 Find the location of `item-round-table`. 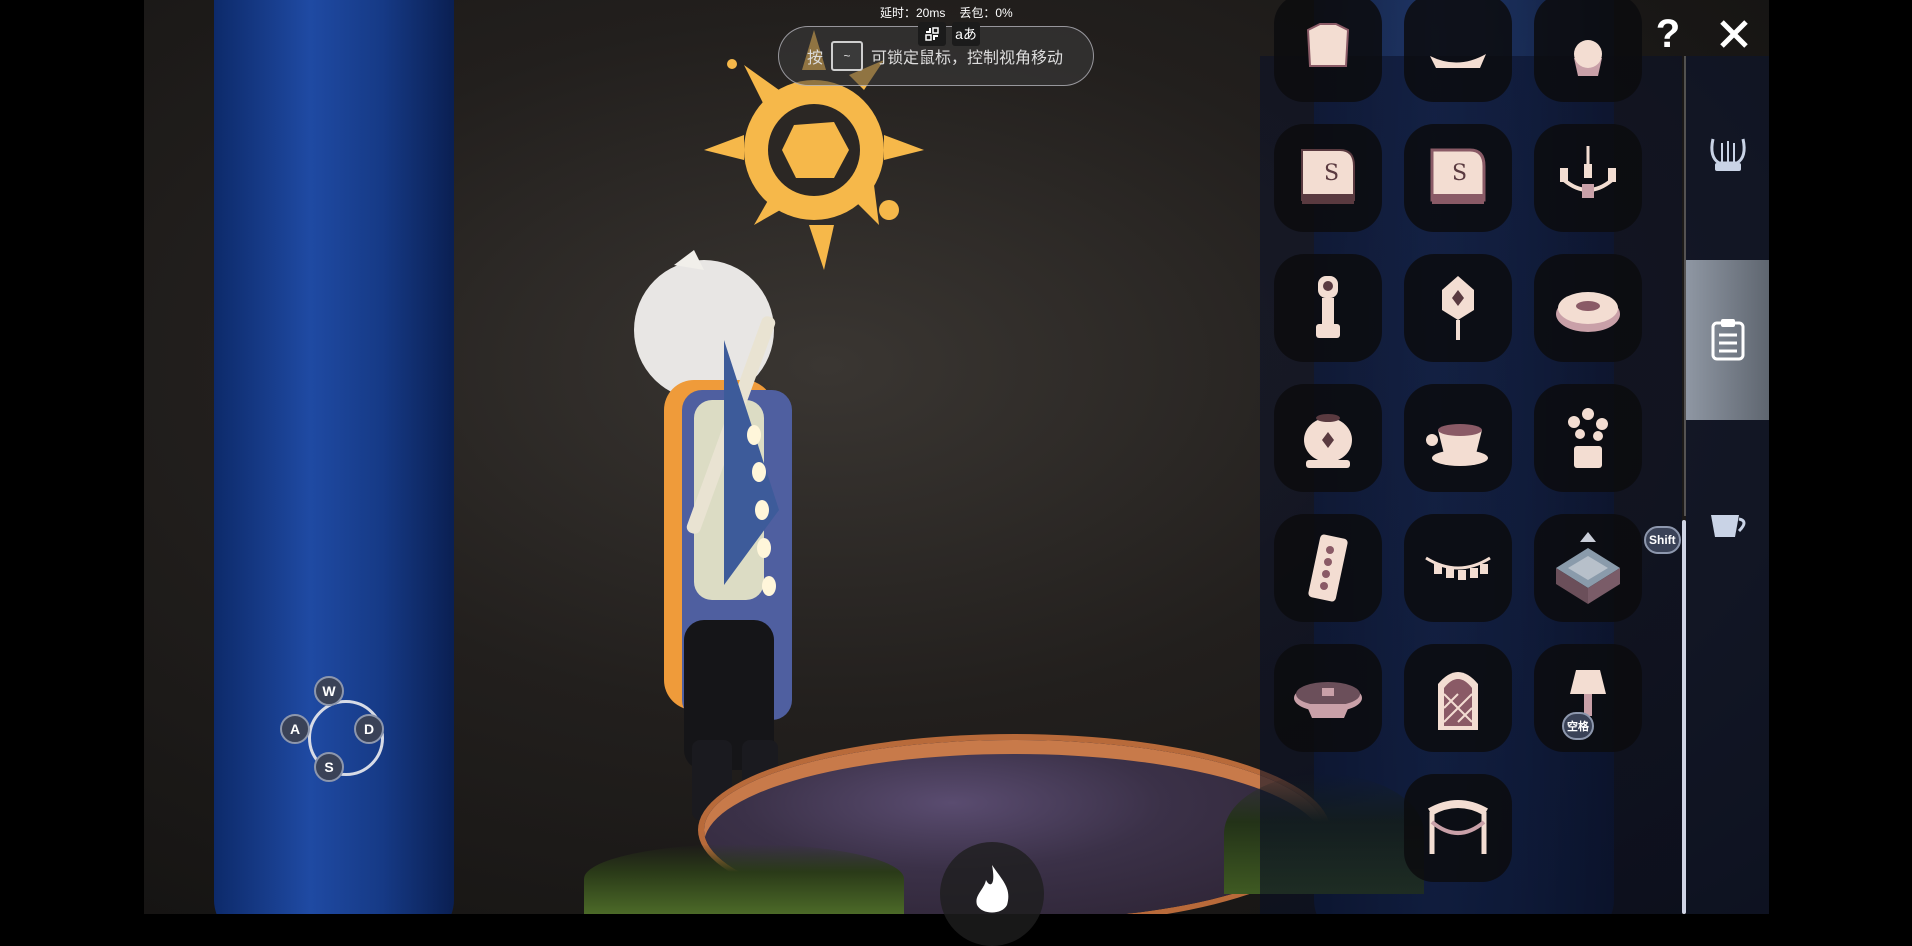

item-round-table is located at coordinates (1328, 698).